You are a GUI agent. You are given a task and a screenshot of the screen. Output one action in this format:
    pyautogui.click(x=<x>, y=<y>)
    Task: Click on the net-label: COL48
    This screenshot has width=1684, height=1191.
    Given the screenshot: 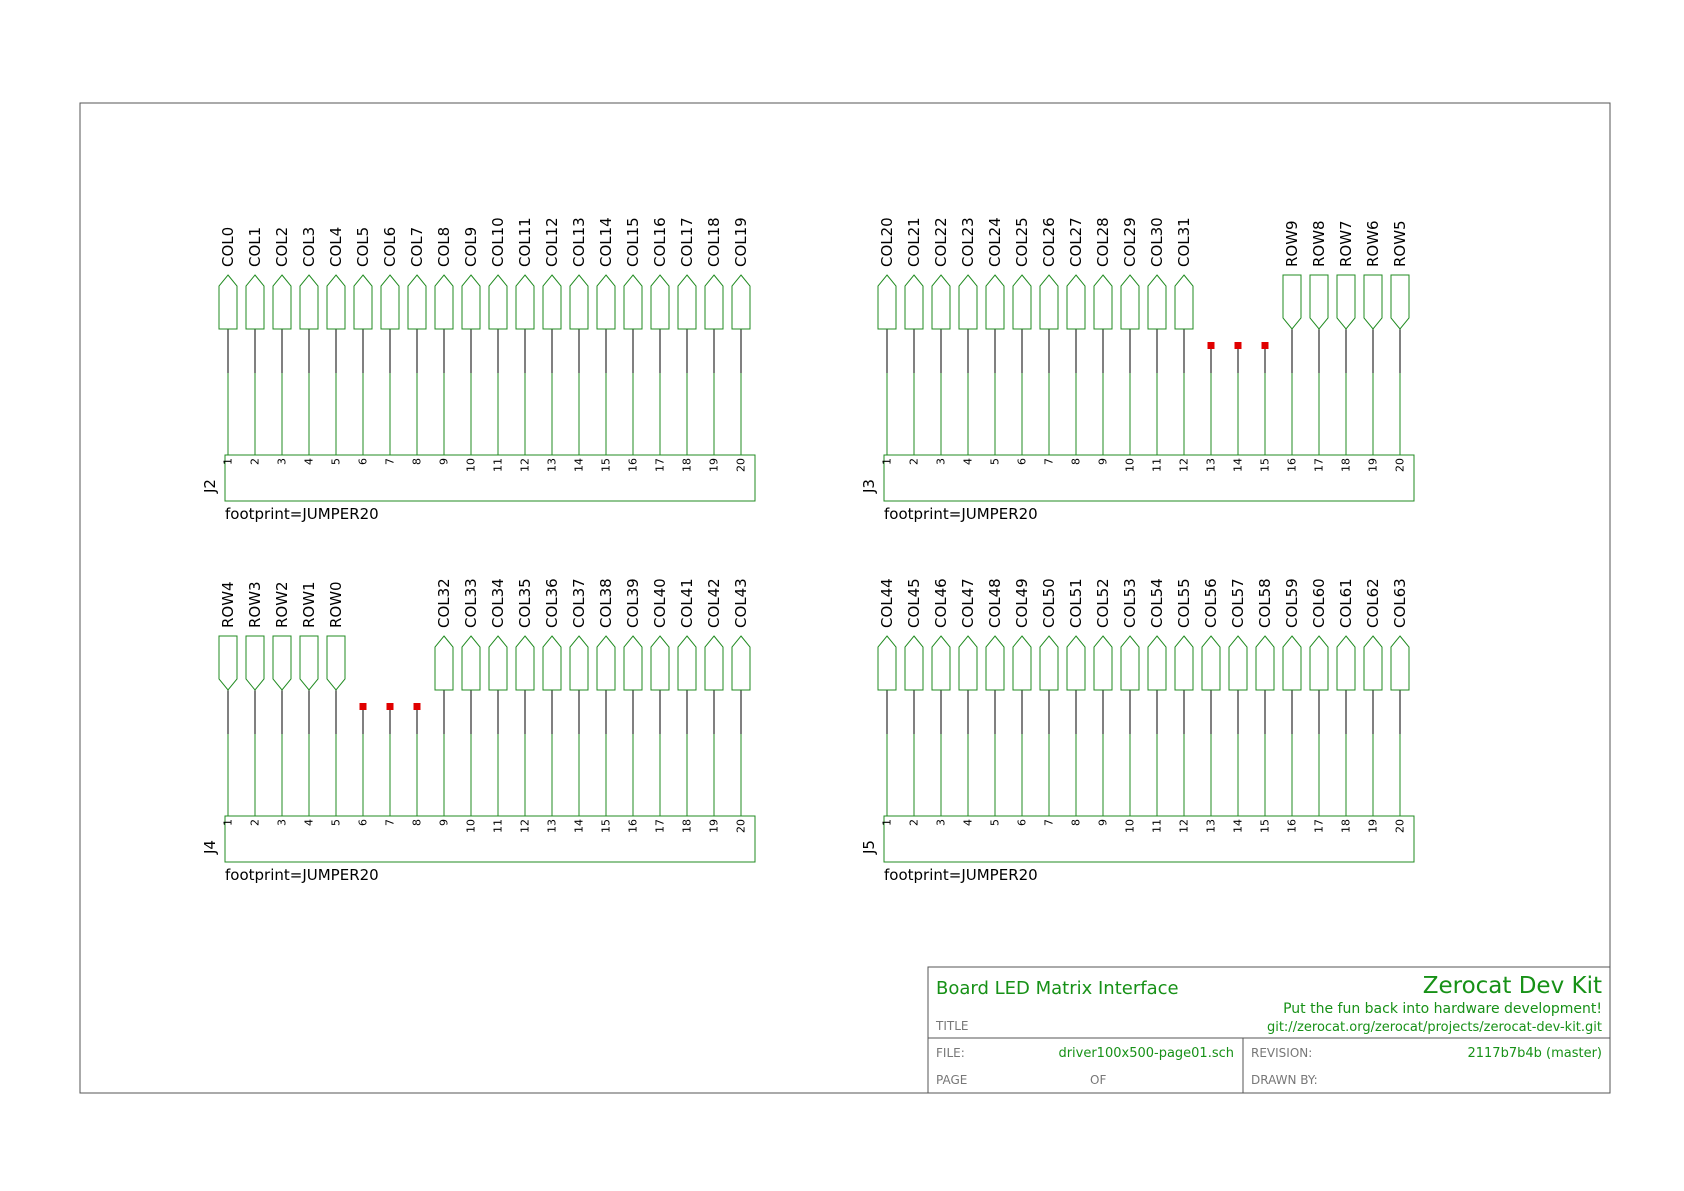 What is the action you would take?
    pyautogui.click(x=995, y=603)
    